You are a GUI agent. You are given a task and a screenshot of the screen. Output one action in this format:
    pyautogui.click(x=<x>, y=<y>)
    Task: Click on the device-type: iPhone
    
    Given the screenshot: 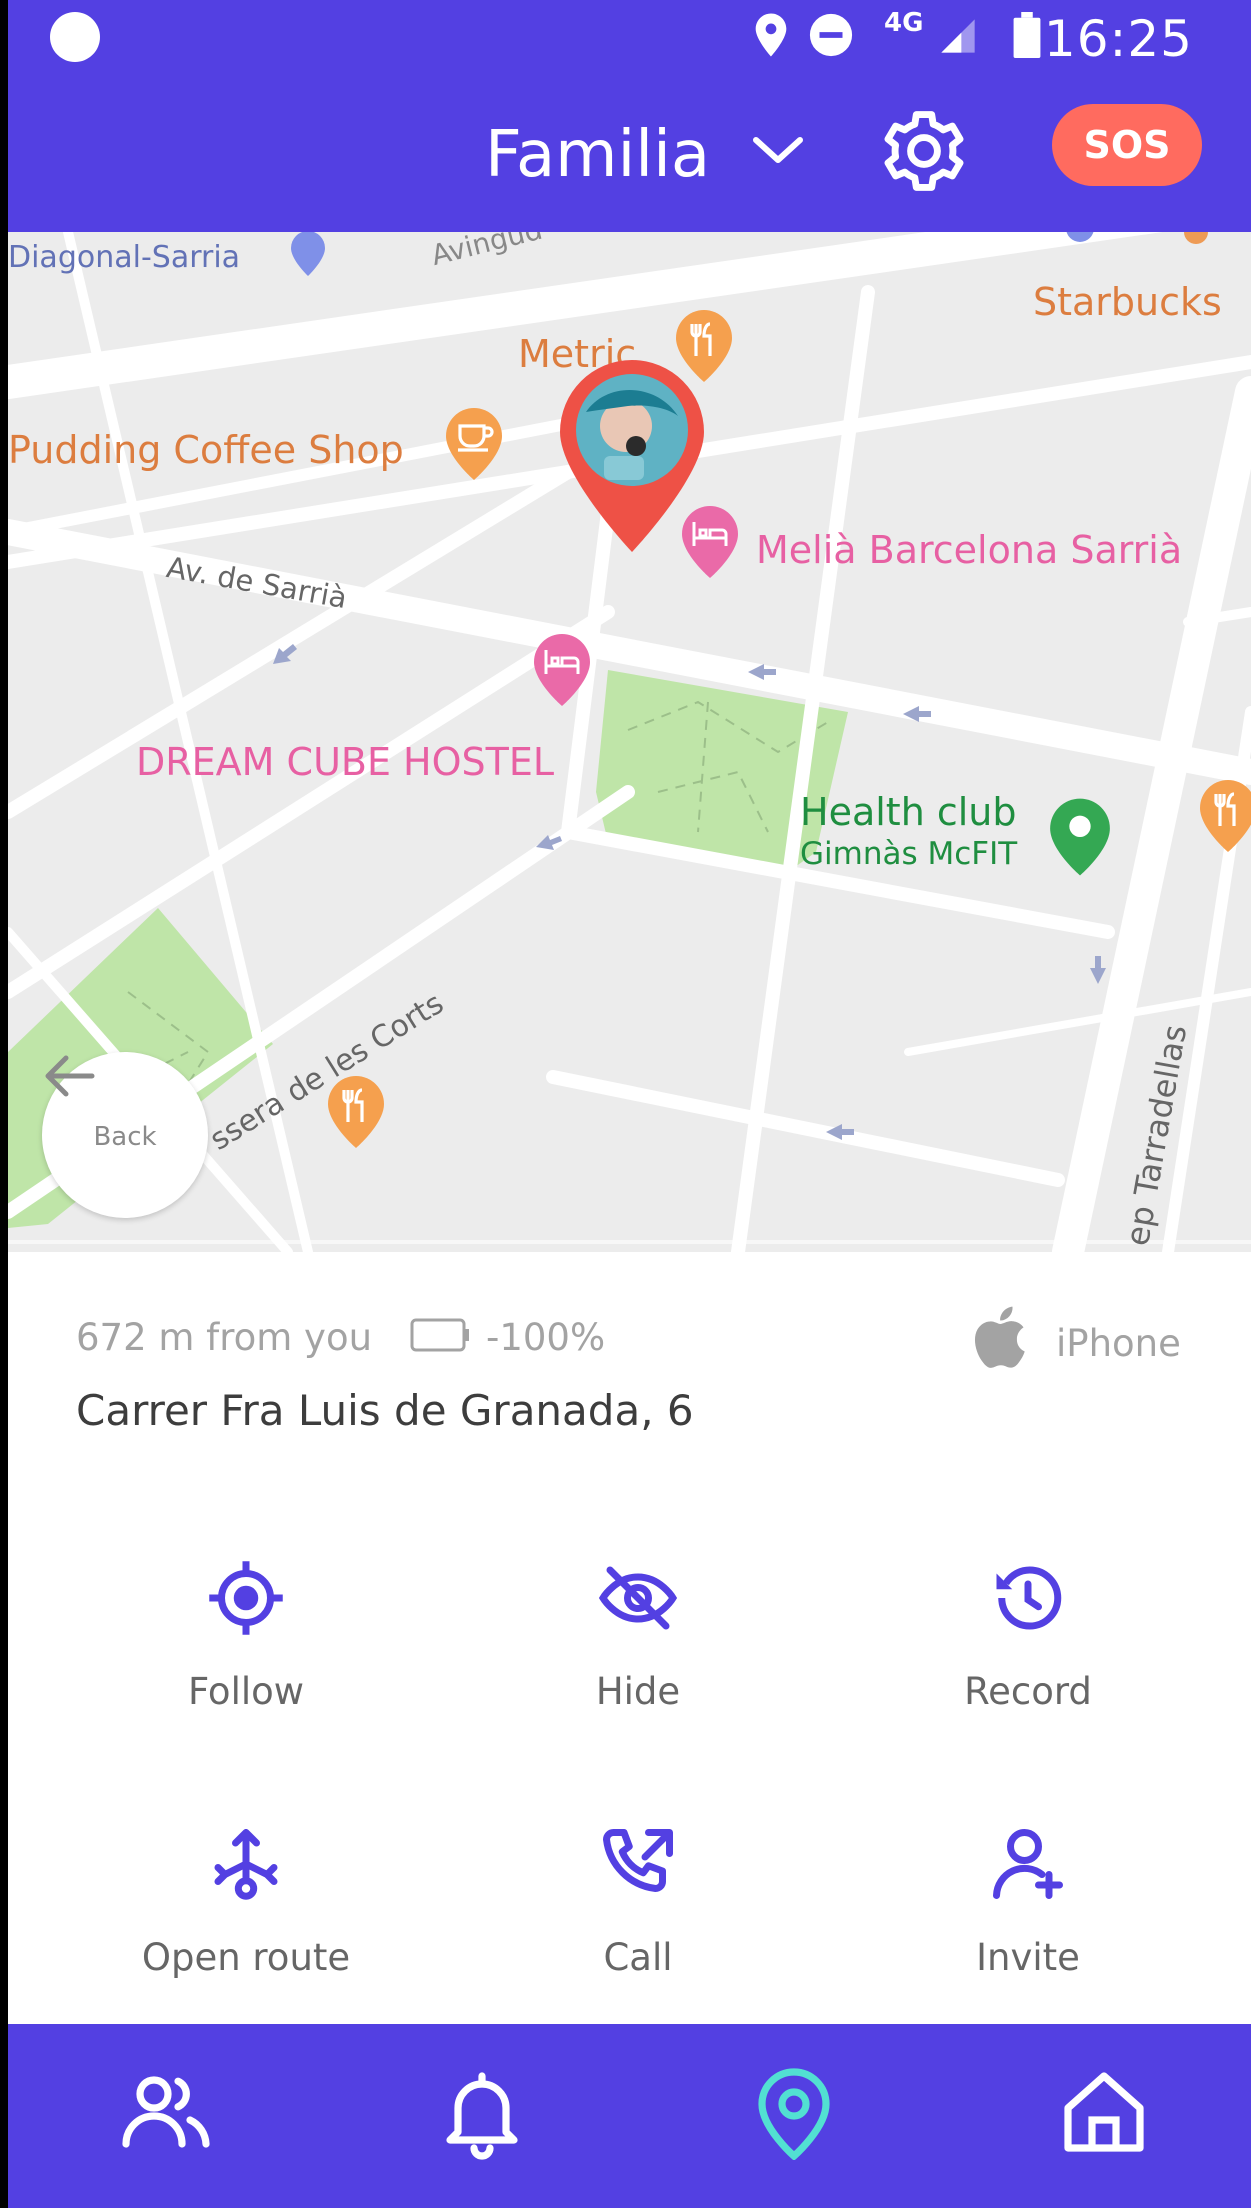 What is the action you would take?
    pyautogui.click(x=1118, y=1343)
    